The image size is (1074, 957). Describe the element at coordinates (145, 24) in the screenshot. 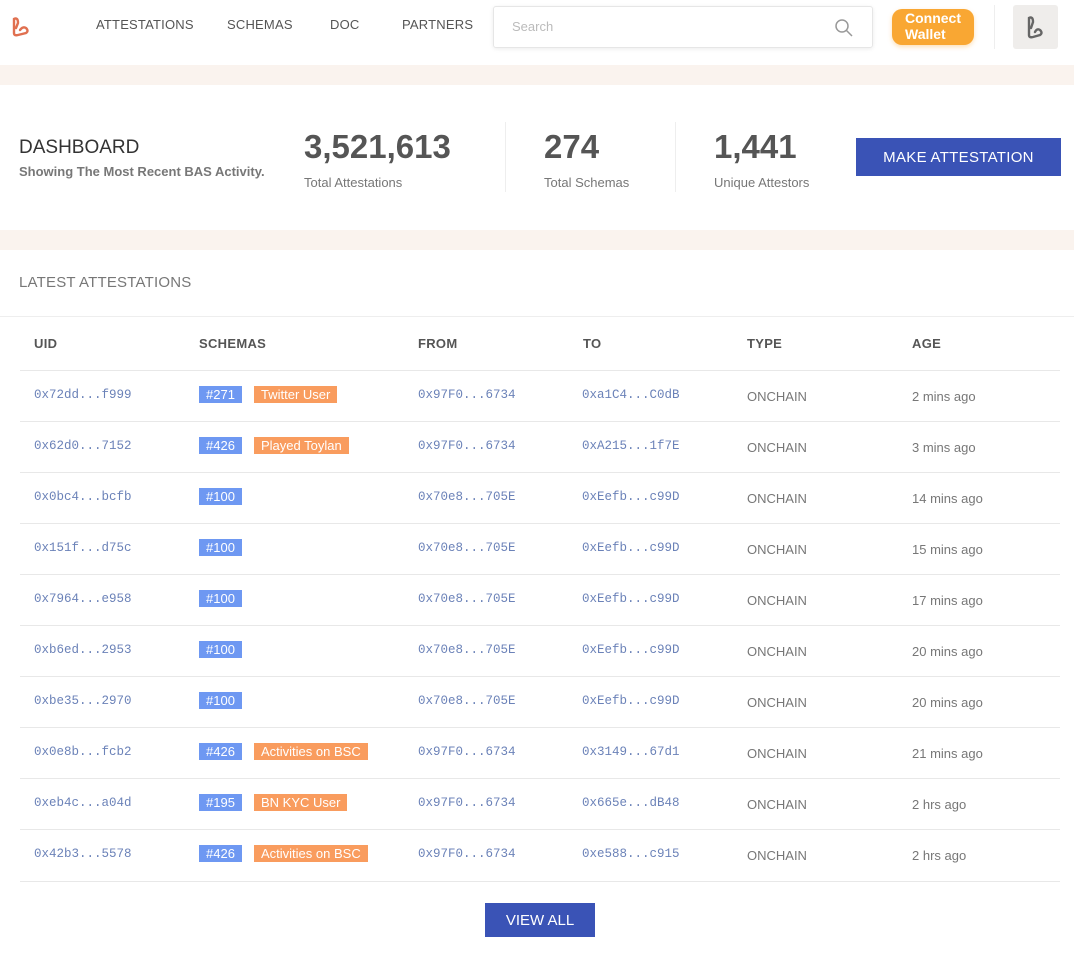

I see `nav-attestations: ATTESTATIONS` at that location.